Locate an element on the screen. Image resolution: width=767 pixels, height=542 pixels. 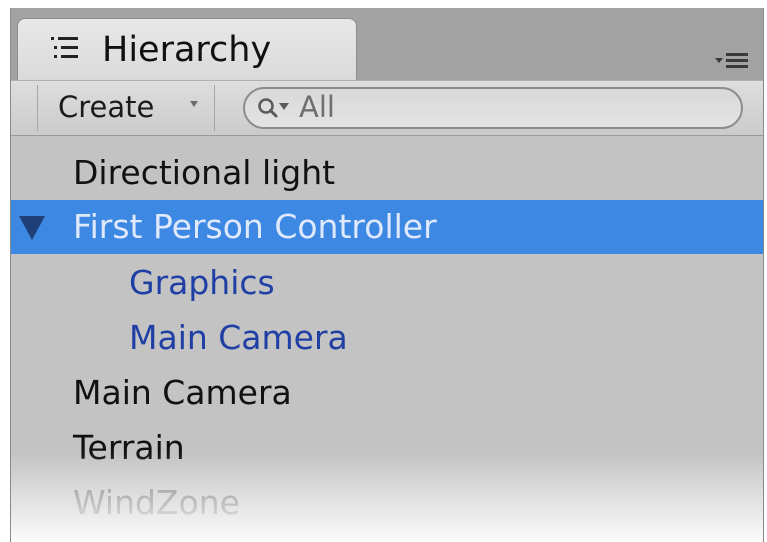
list-item: Terrain is located at coordinates (387, 448).